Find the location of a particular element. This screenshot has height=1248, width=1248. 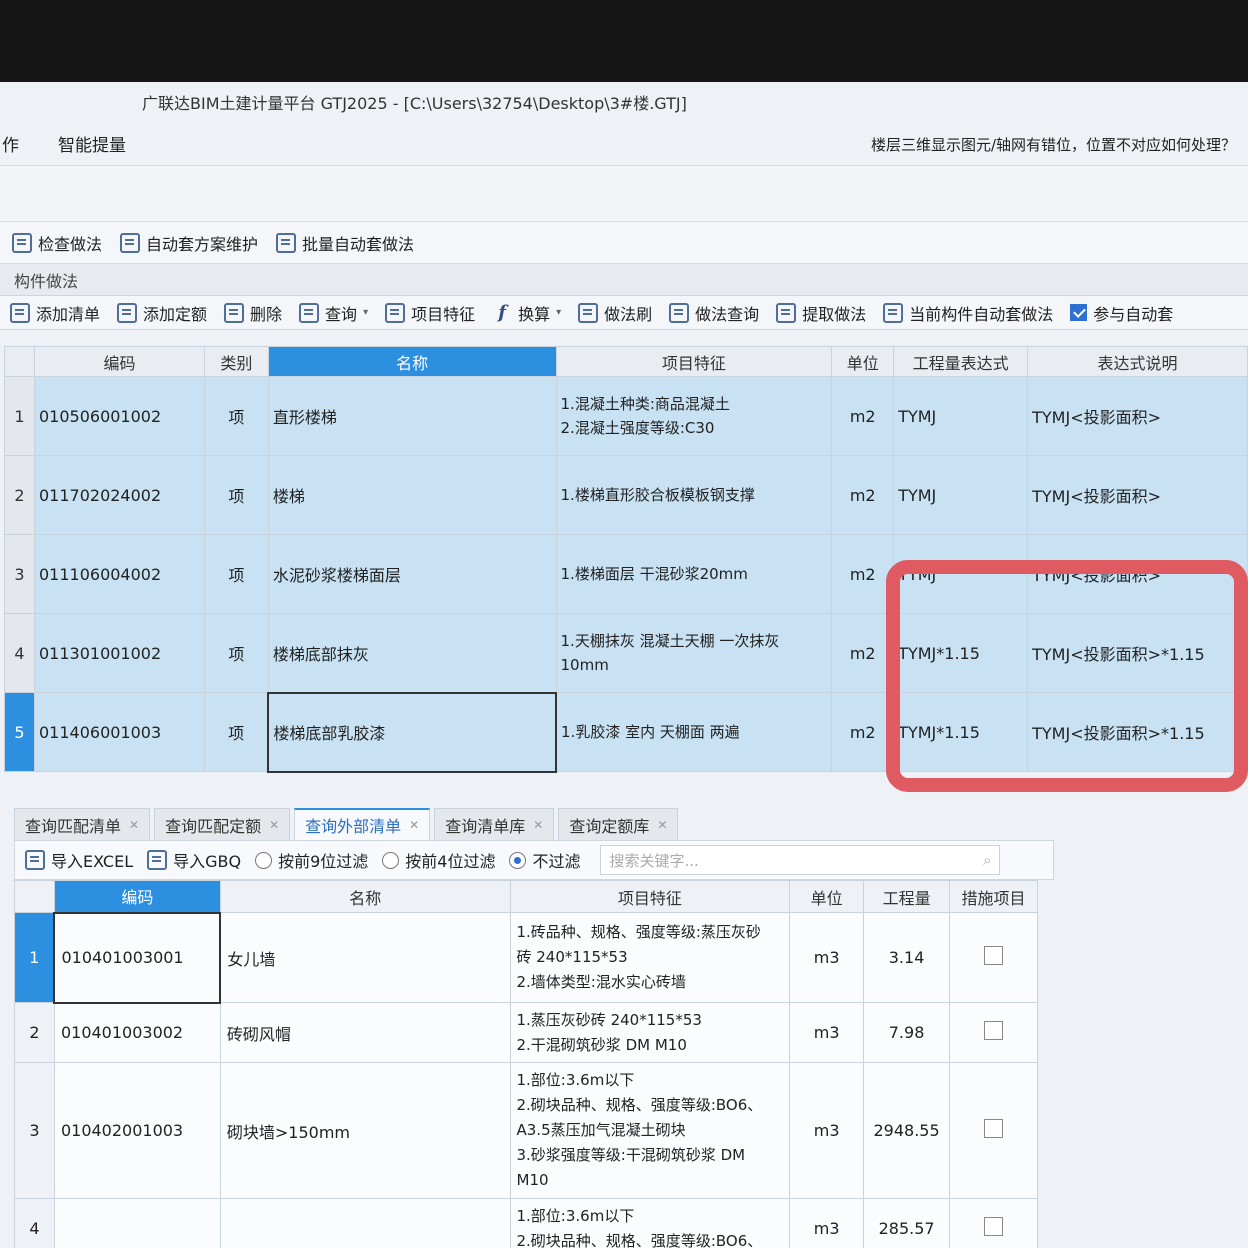

query-dropdown: 查询 ▾ is located at coordinates (333, 313).